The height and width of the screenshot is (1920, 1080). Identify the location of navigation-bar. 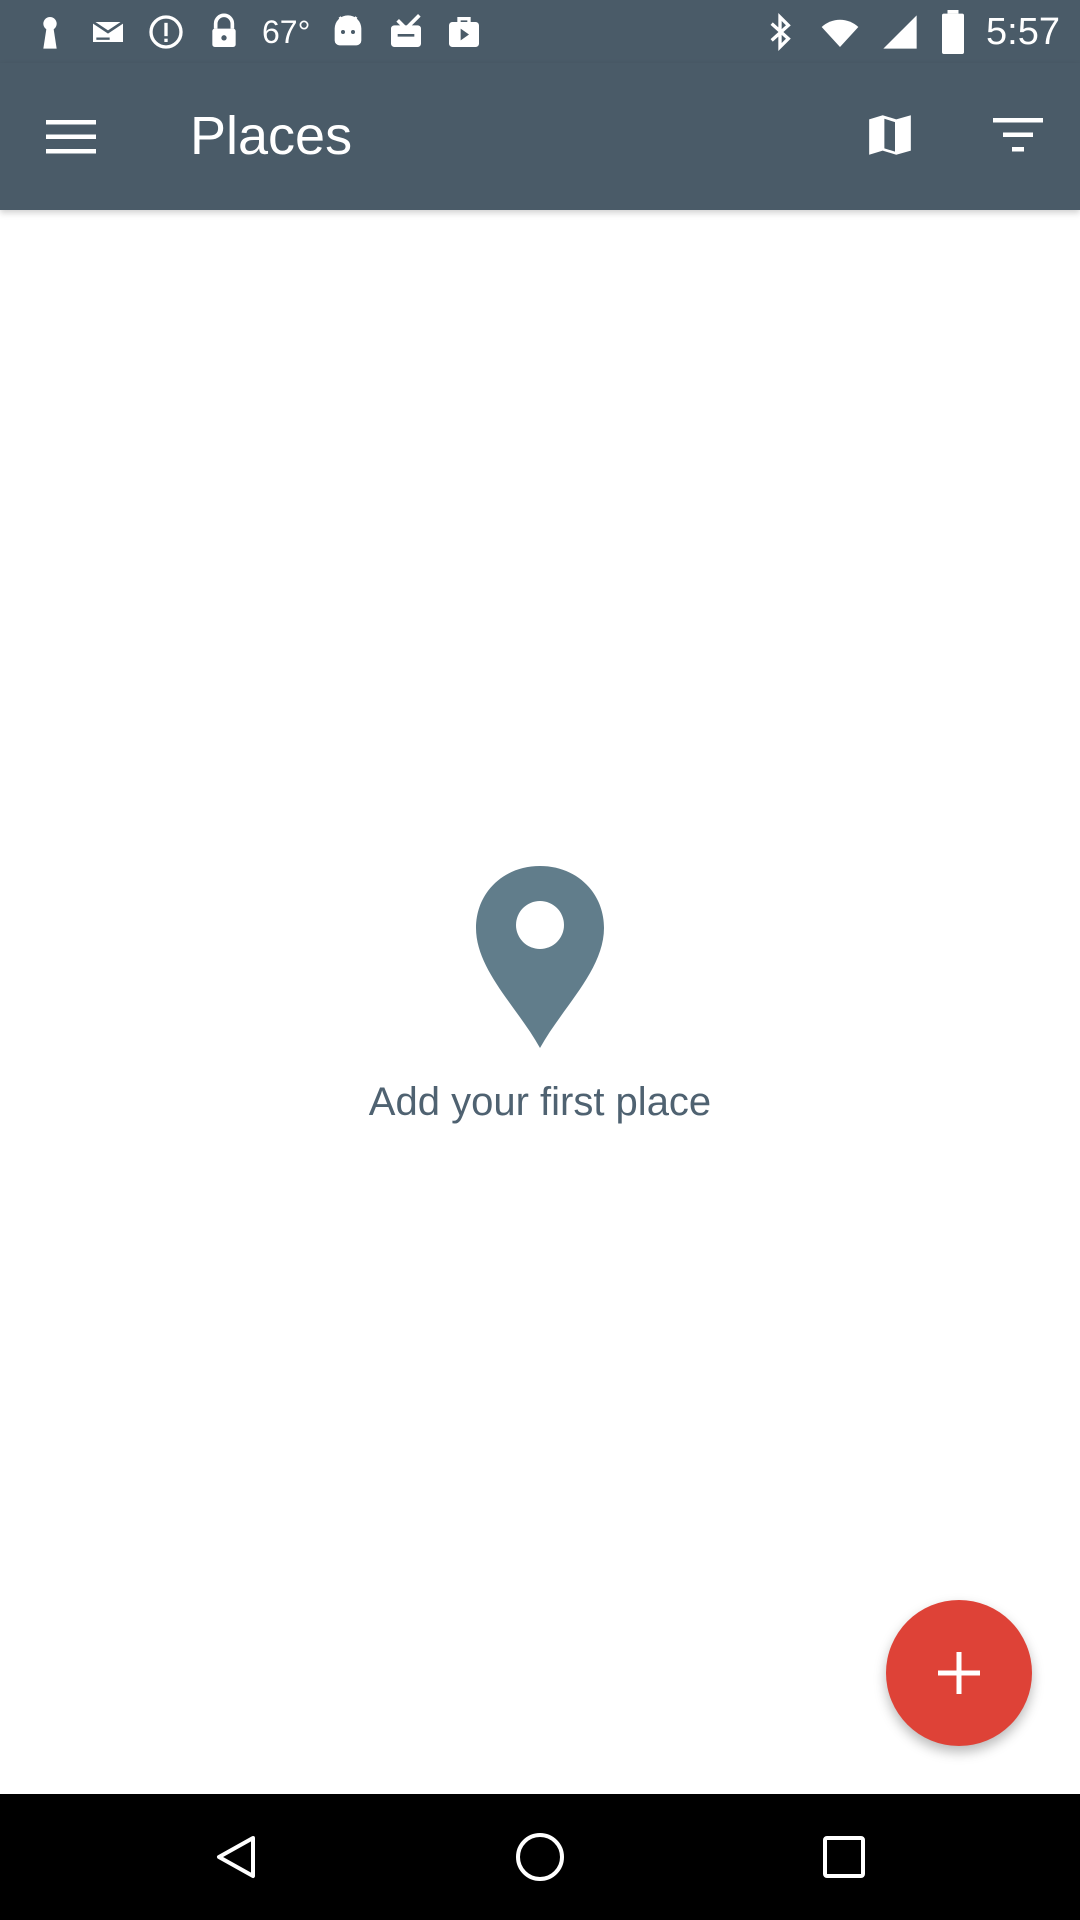
(540, 1857).